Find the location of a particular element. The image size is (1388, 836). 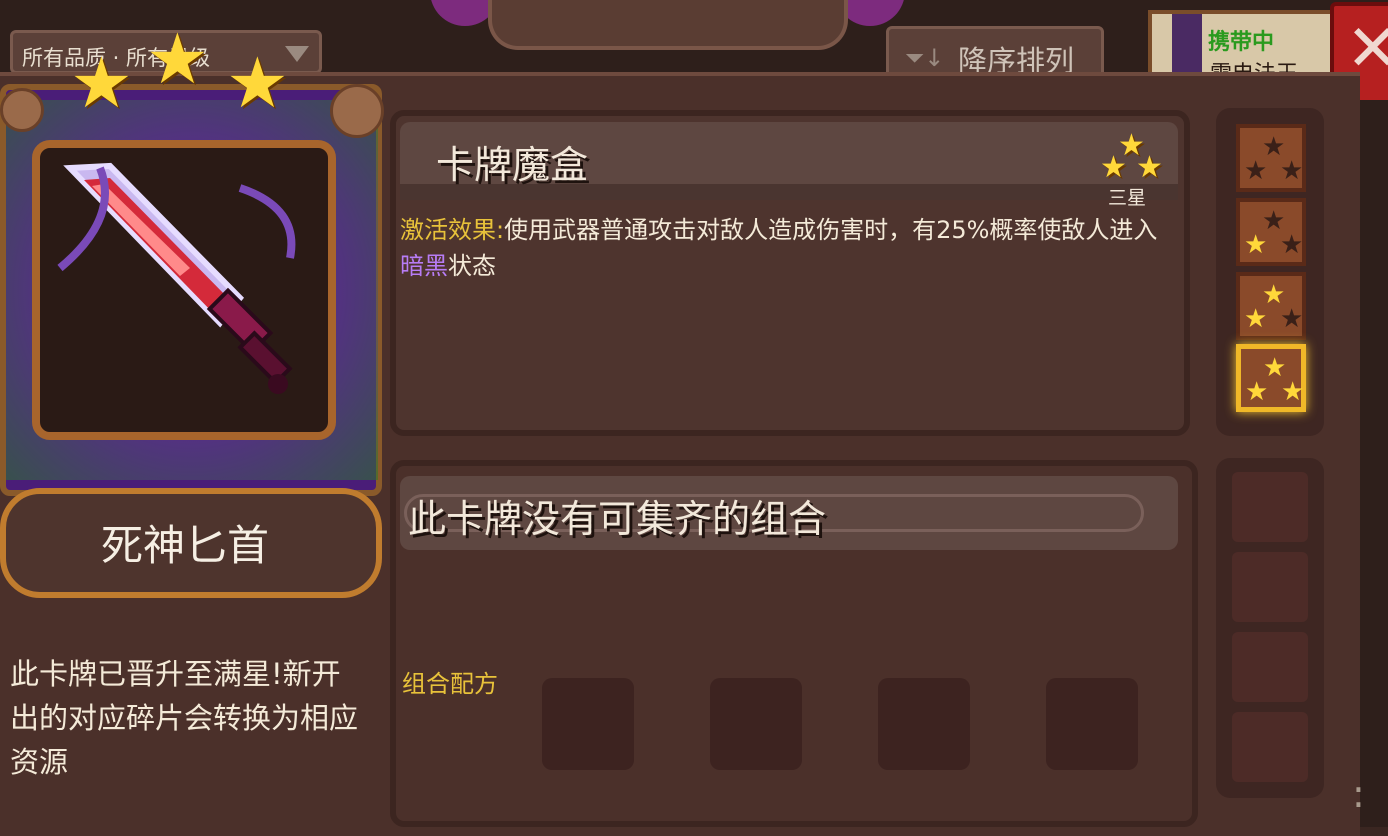

tier-button-2: ★ ★ ★ is located at coordinates (1271, 232).